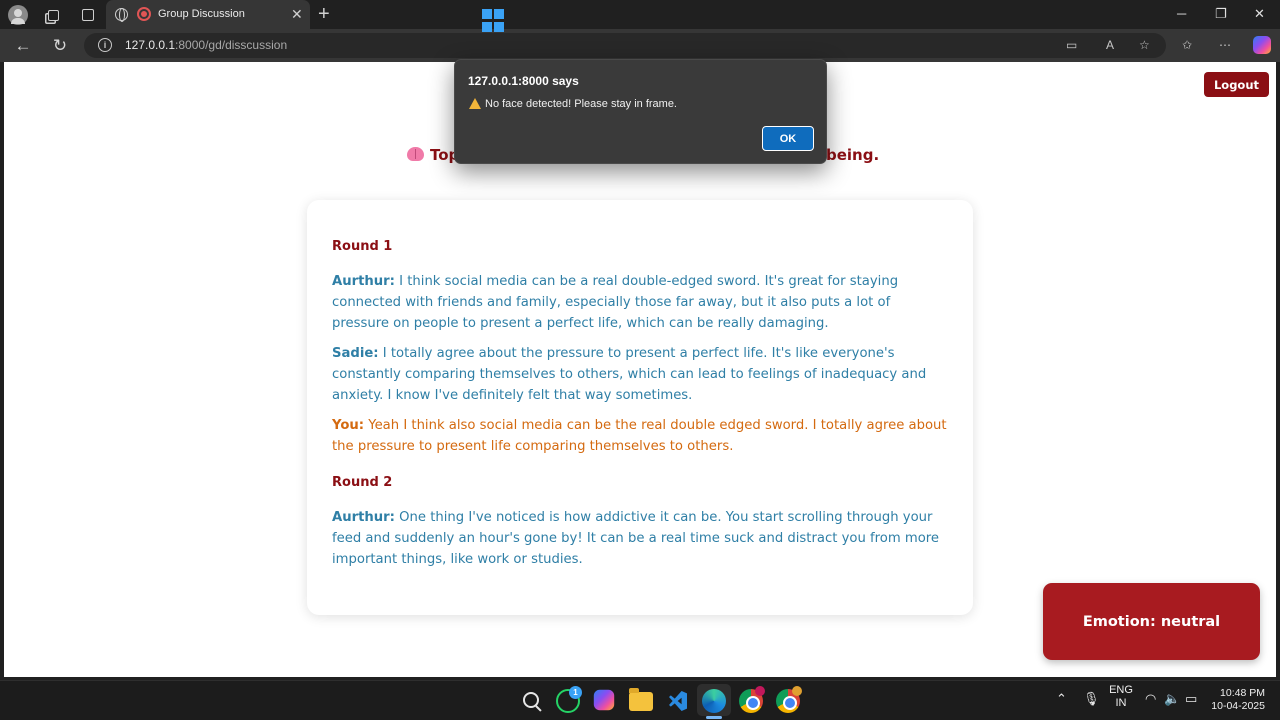 This screenshot has width=1280, height=720. I want to click on speaker-name: You:, so click(348, 425).